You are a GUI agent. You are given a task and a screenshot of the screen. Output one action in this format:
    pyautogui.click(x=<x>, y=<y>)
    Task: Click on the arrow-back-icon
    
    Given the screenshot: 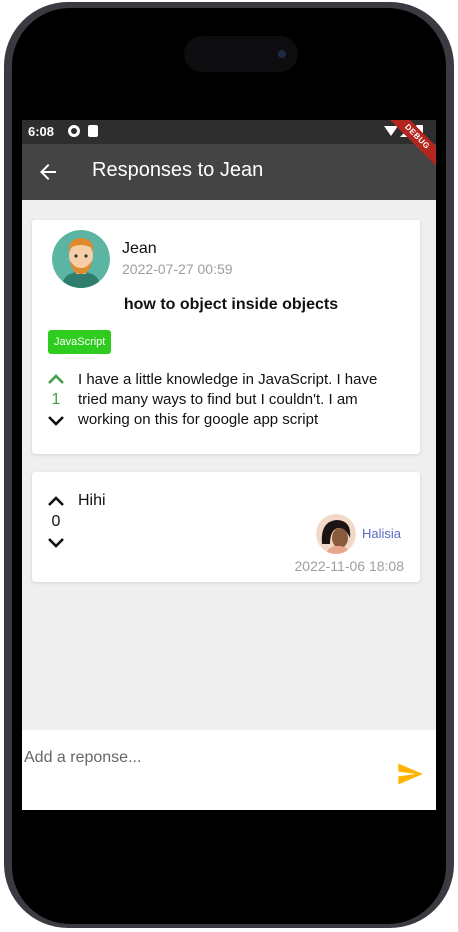 What is the action you would take?
    pyautogui.click(x=48, y=172)
    